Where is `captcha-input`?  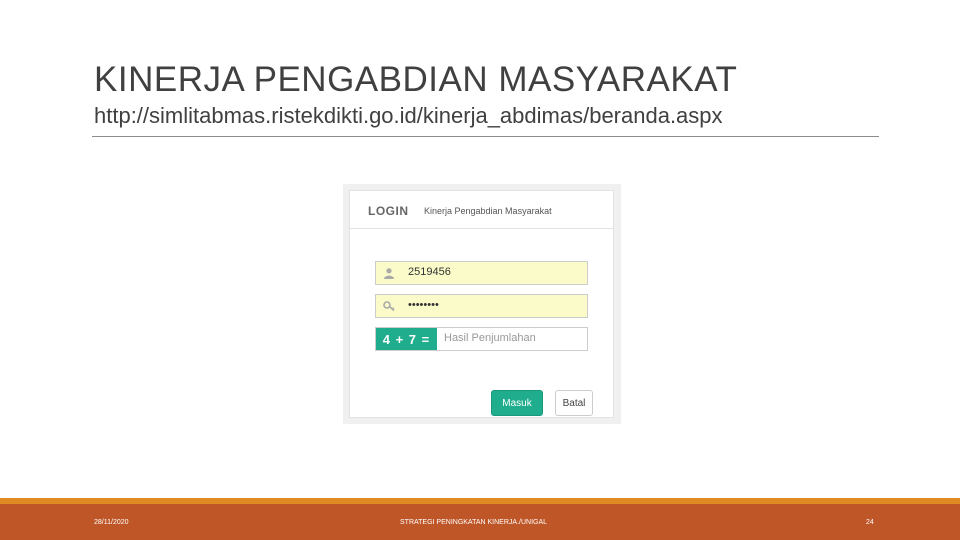
captcha-input is located at coordinates (529, 338).